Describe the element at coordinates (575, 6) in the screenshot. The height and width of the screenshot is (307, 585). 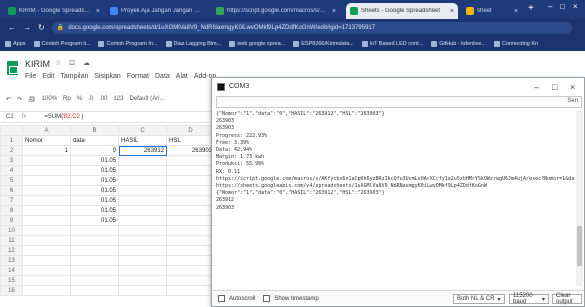
I see `close-window-icon: ×` at that location.